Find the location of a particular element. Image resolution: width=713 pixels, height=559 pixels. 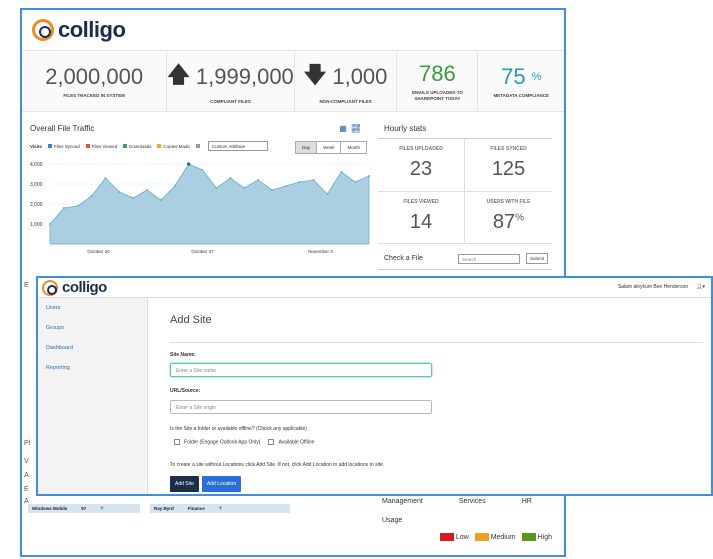

url-source-input: Enter a Site origin is located at coordinates (301, 407).